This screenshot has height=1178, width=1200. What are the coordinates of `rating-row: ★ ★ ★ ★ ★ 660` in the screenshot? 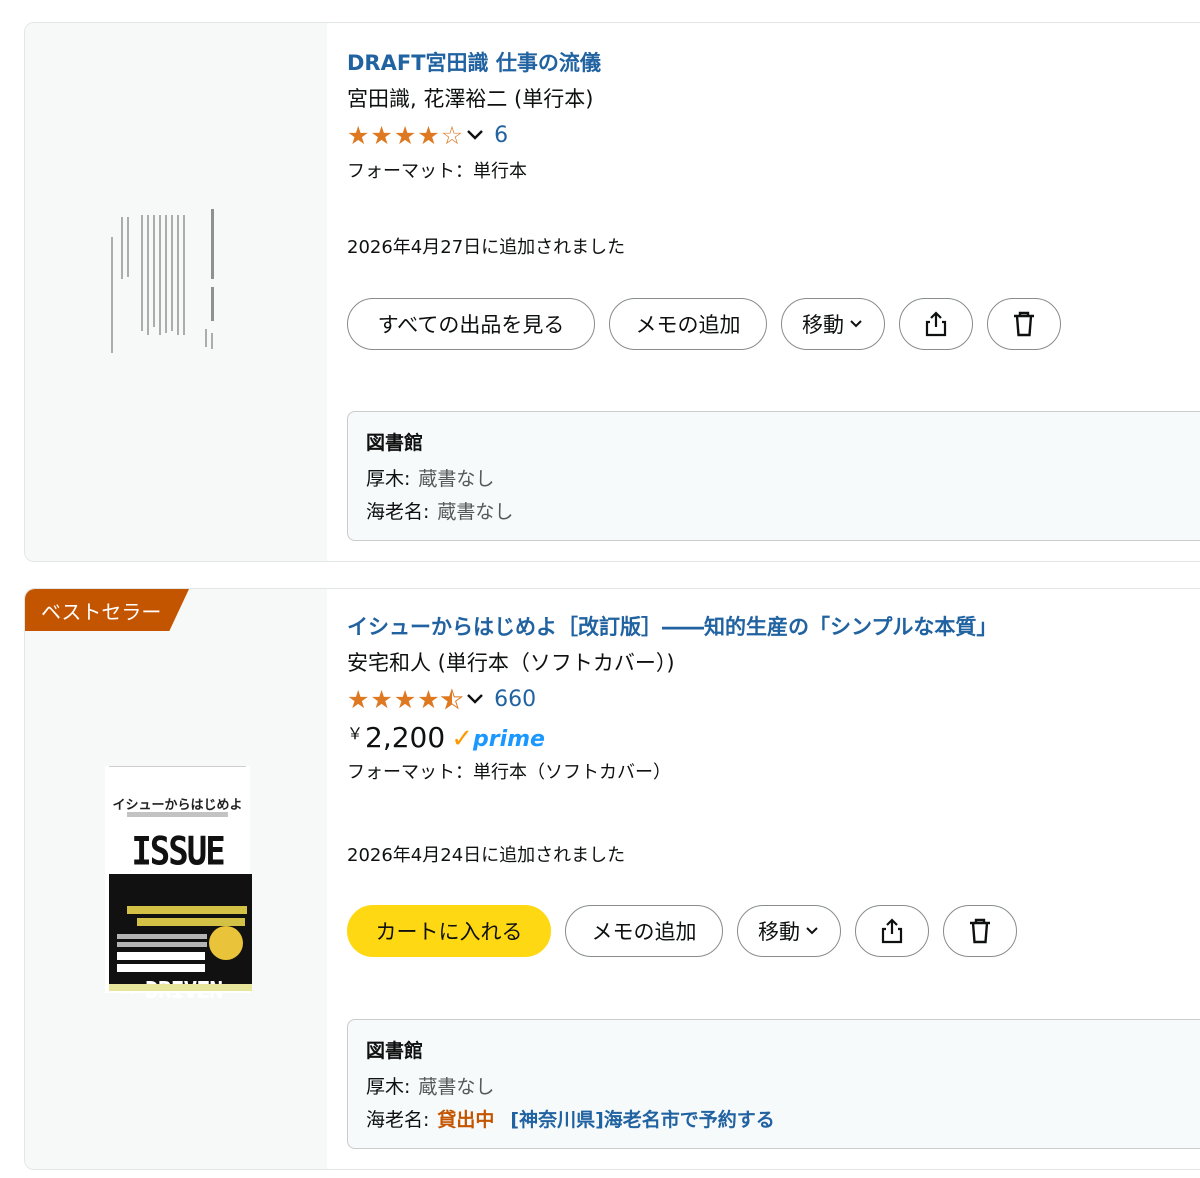 It's located at (672, 699).